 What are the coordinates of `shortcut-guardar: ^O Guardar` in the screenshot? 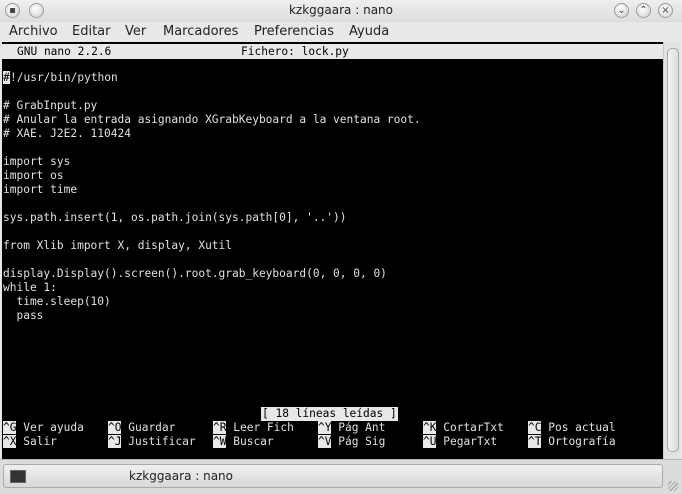 It's located at (141, 428).